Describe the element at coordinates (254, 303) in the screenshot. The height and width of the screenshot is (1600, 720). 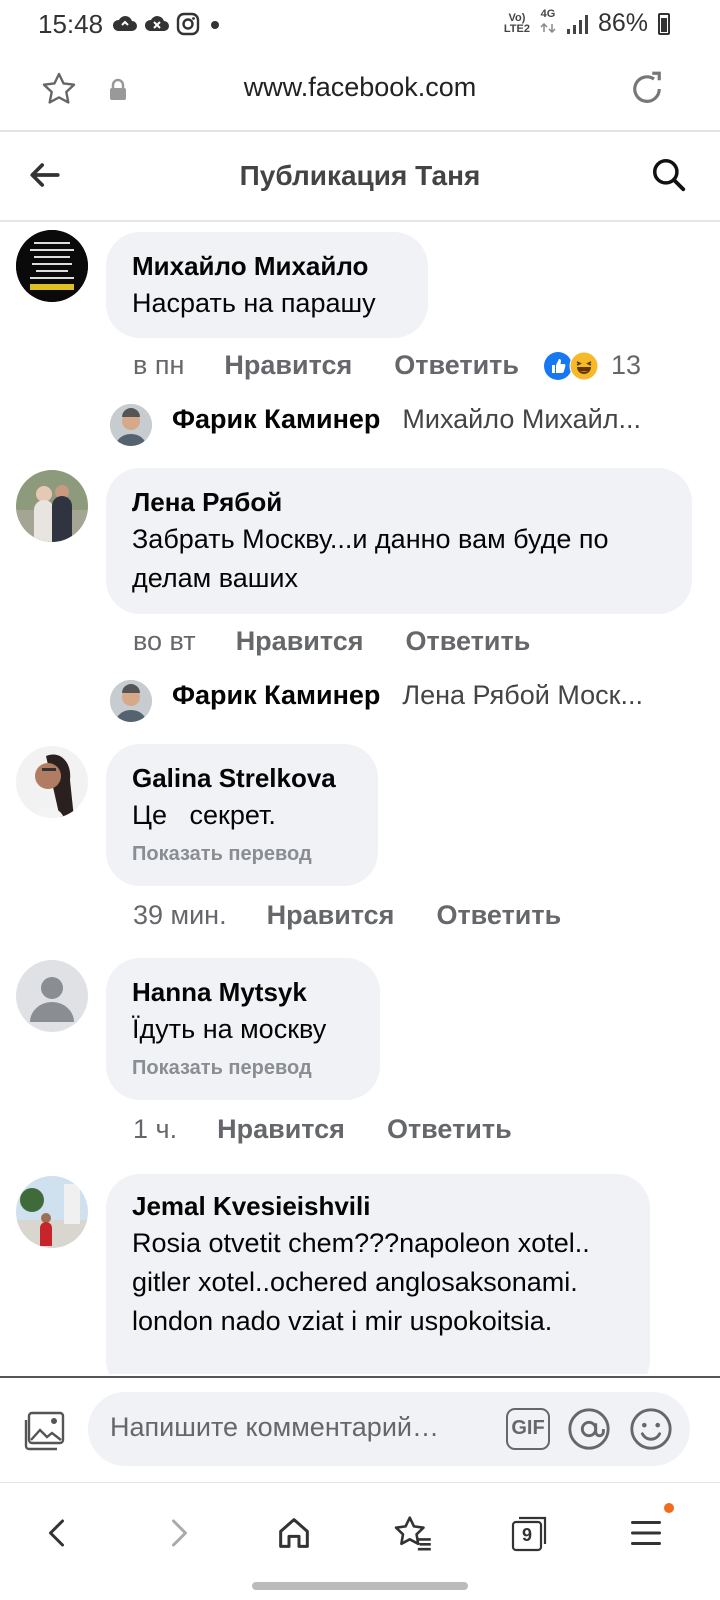
I see `comment-text: Насрать на парашу` at that location.